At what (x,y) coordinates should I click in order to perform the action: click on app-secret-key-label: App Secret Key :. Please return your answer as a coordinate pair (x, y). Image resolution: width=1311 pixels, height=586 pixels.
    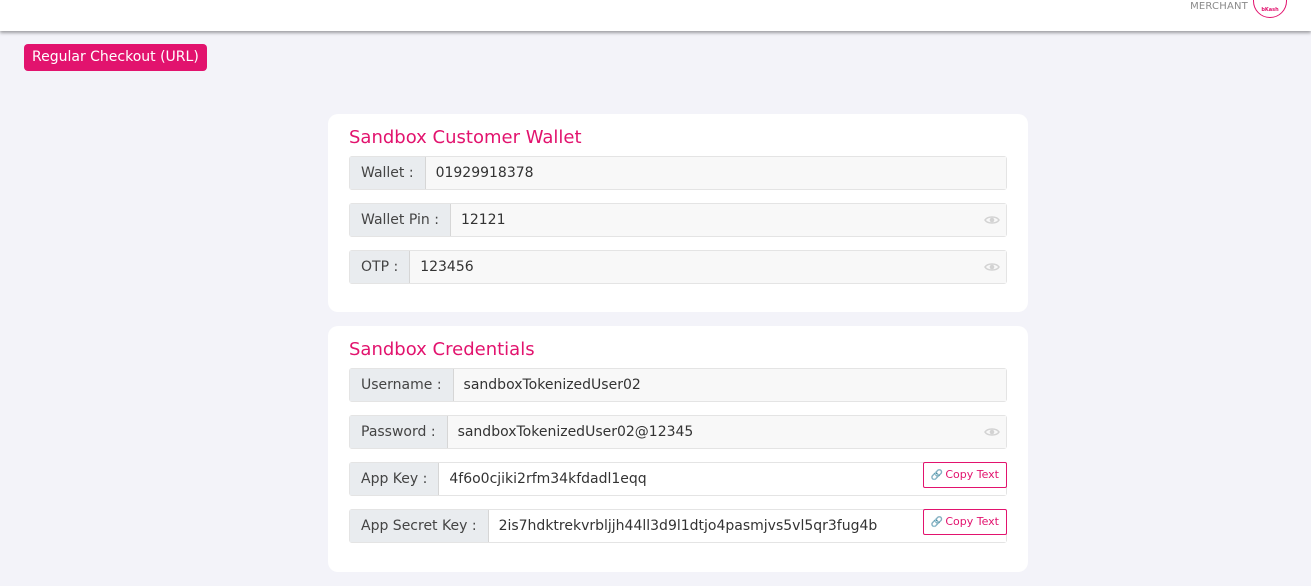
    Looking at the image, I should click on (419, 526).